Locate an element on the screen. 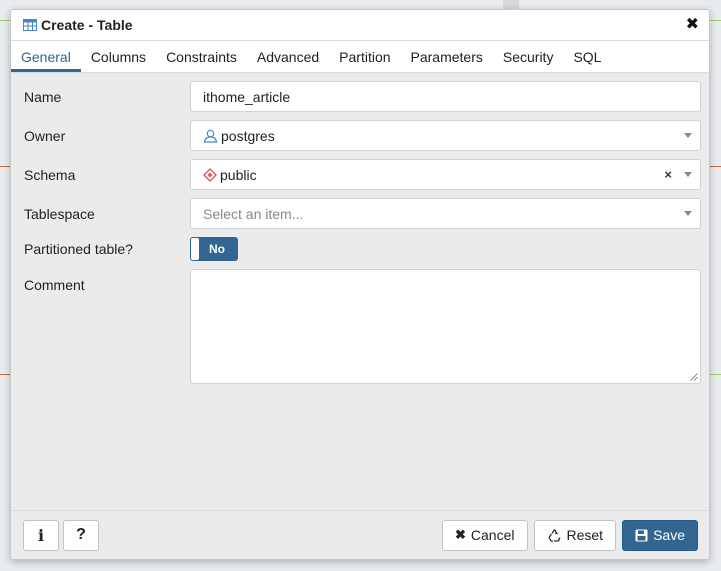  user-icon is located at coordinates (210, 136).